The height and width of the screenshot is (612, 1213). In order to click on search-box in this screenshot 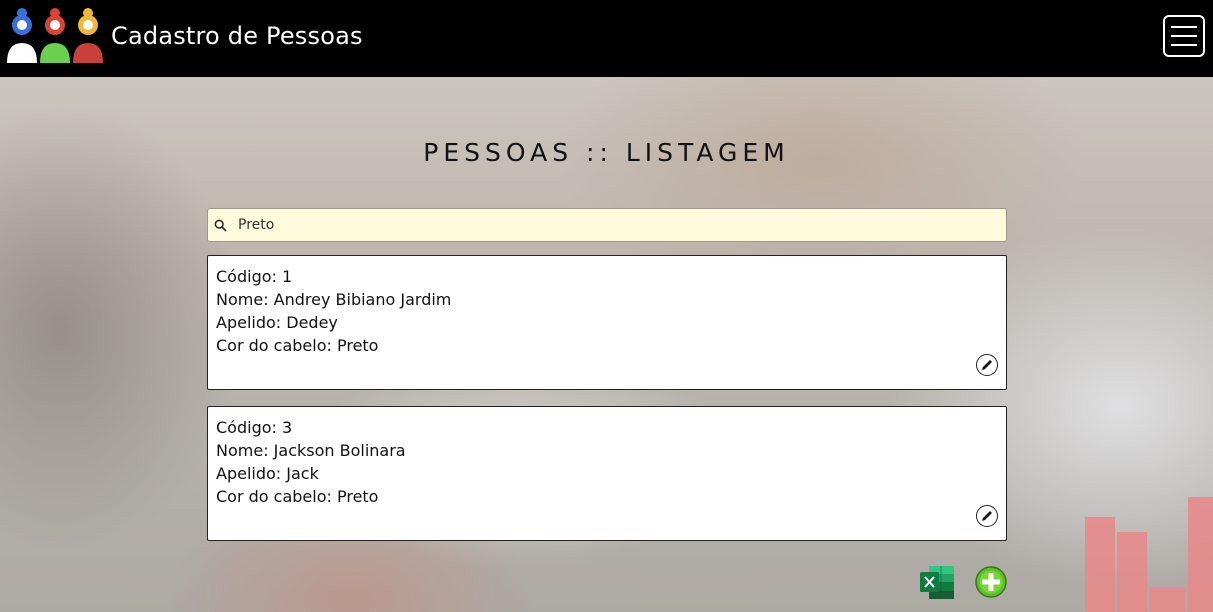, I will do `click(607, 225)`.